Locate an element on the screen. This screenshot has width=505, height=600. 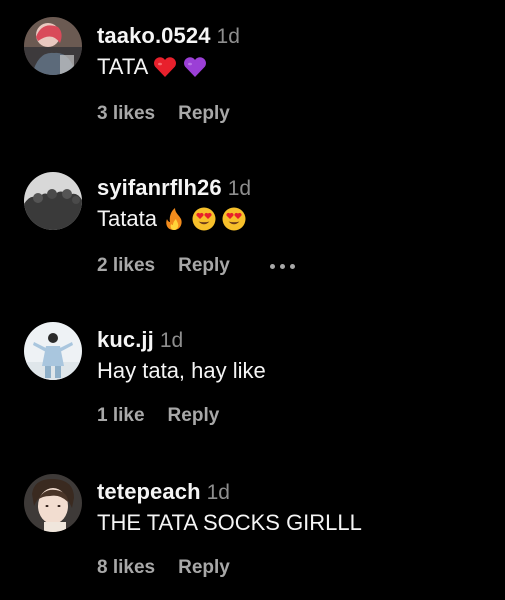
comment-actions: 1 like Reply is located at coordinates (158, 416).